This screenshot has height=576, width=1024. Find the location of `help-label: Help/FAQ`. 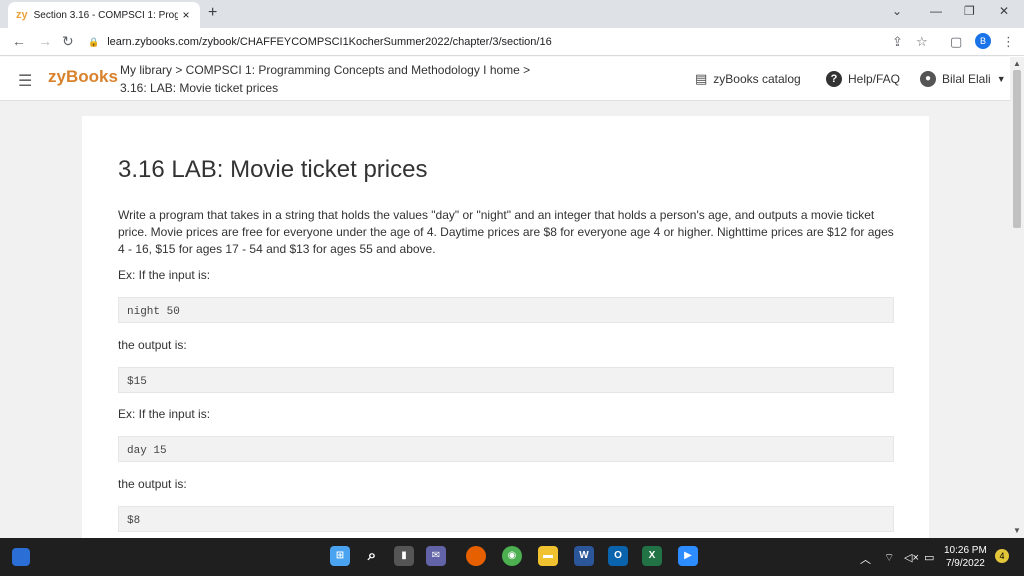

help-label: Help/FAQ is located at coordinates (874, 79).